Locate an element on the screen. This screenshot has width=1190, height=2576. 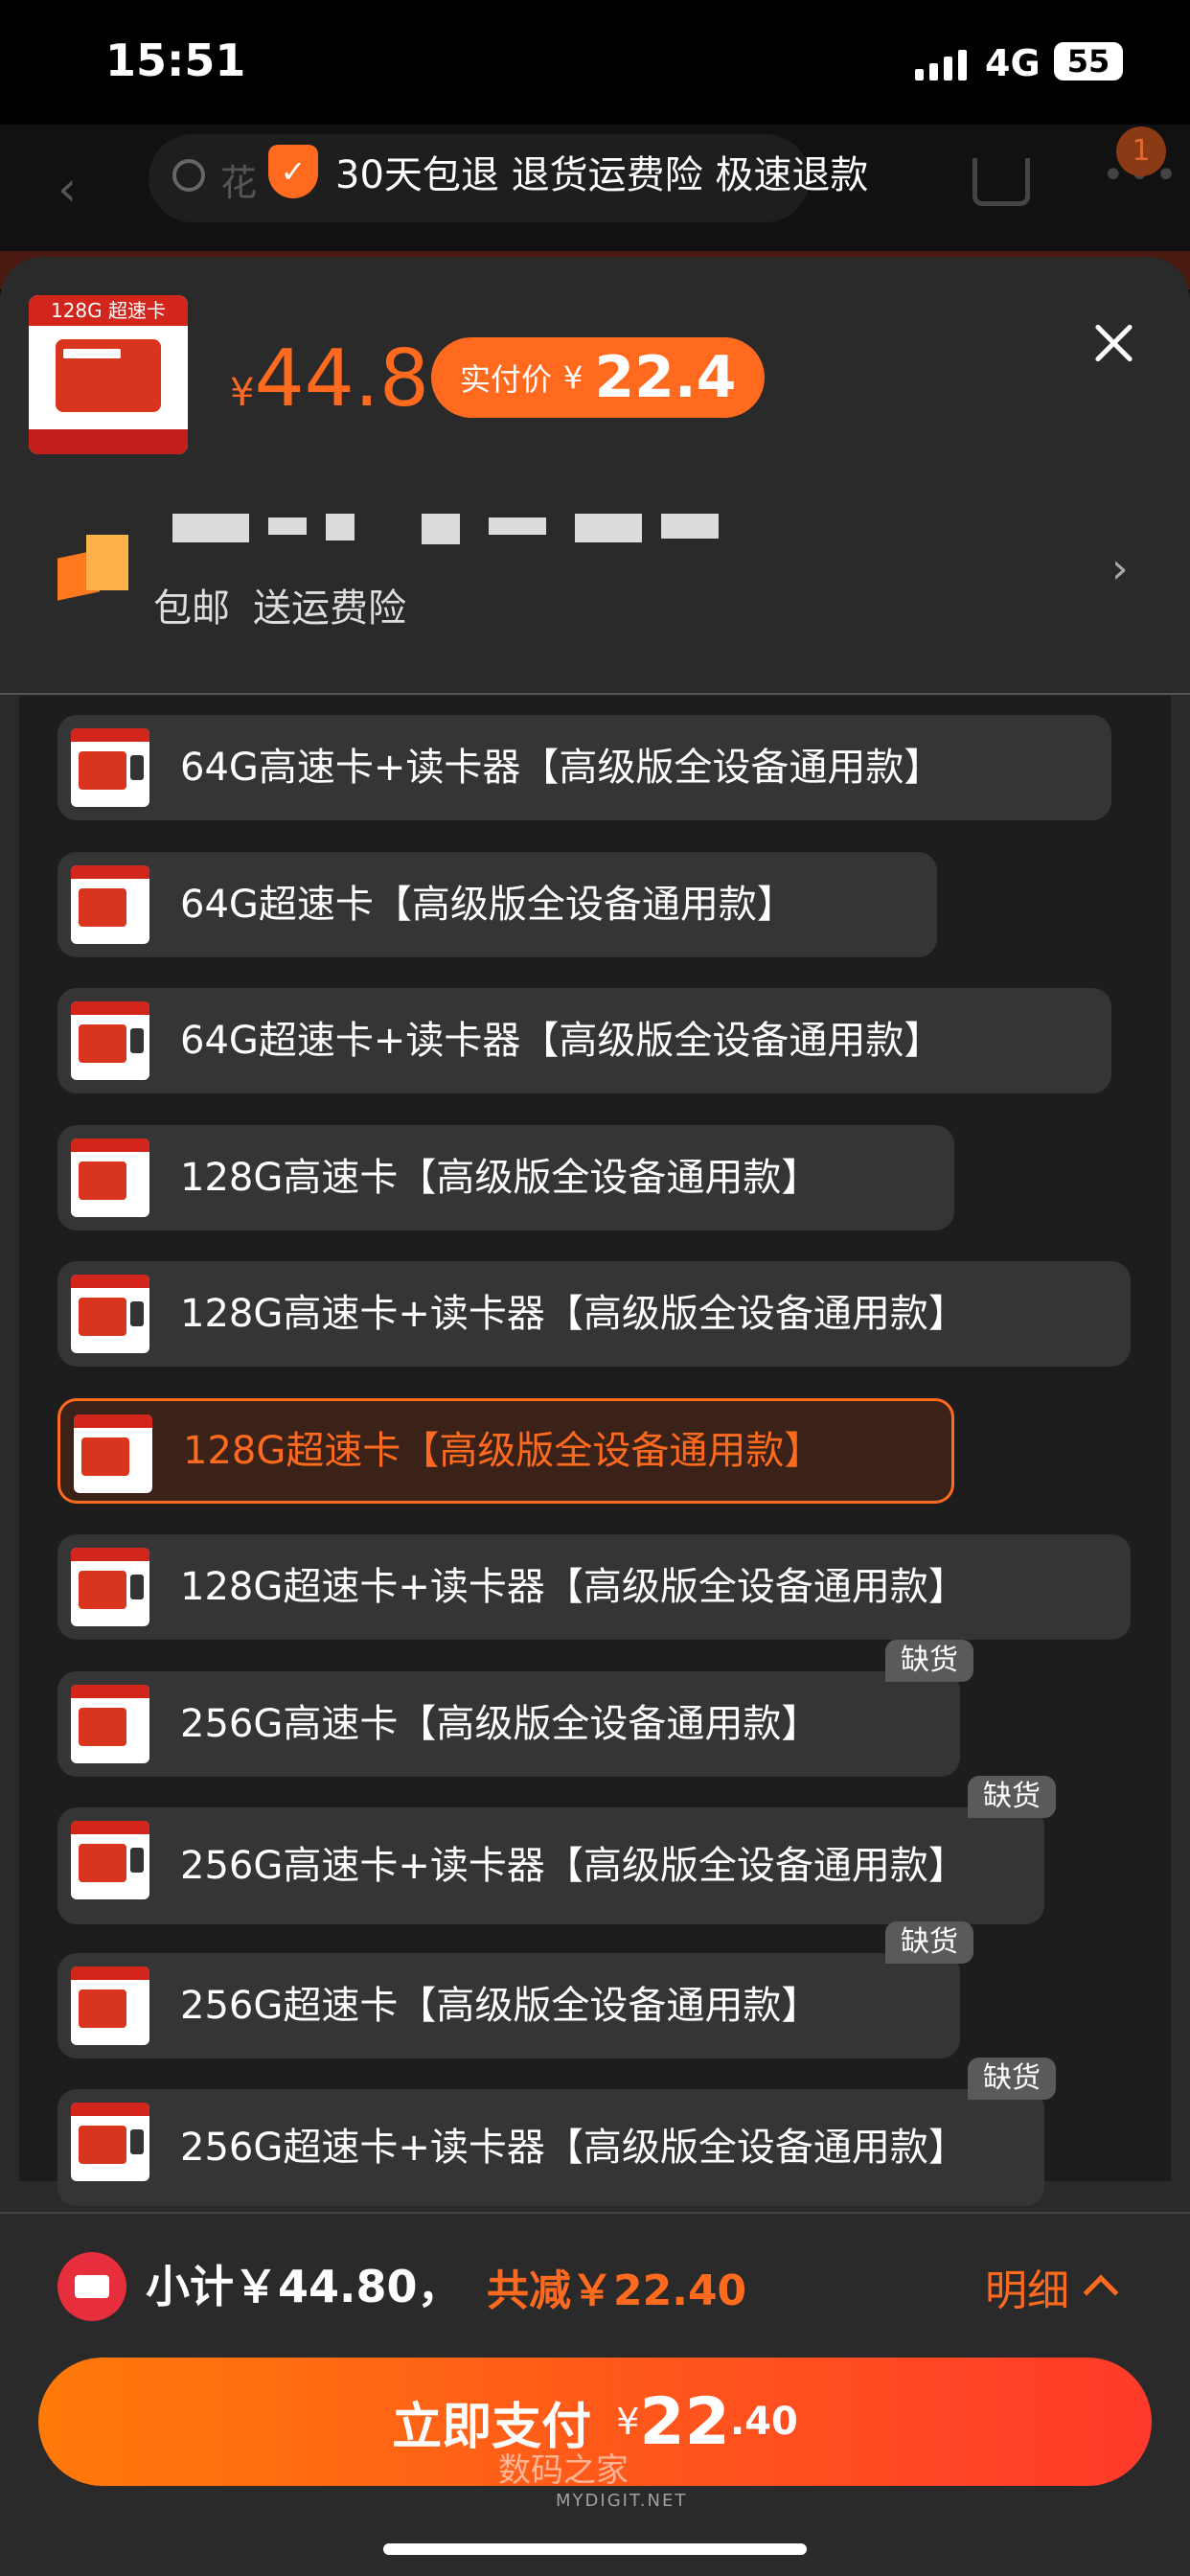
option-item: 256G超速卡【高级版全设备通用款】 is located at coordinates (509, 2005).